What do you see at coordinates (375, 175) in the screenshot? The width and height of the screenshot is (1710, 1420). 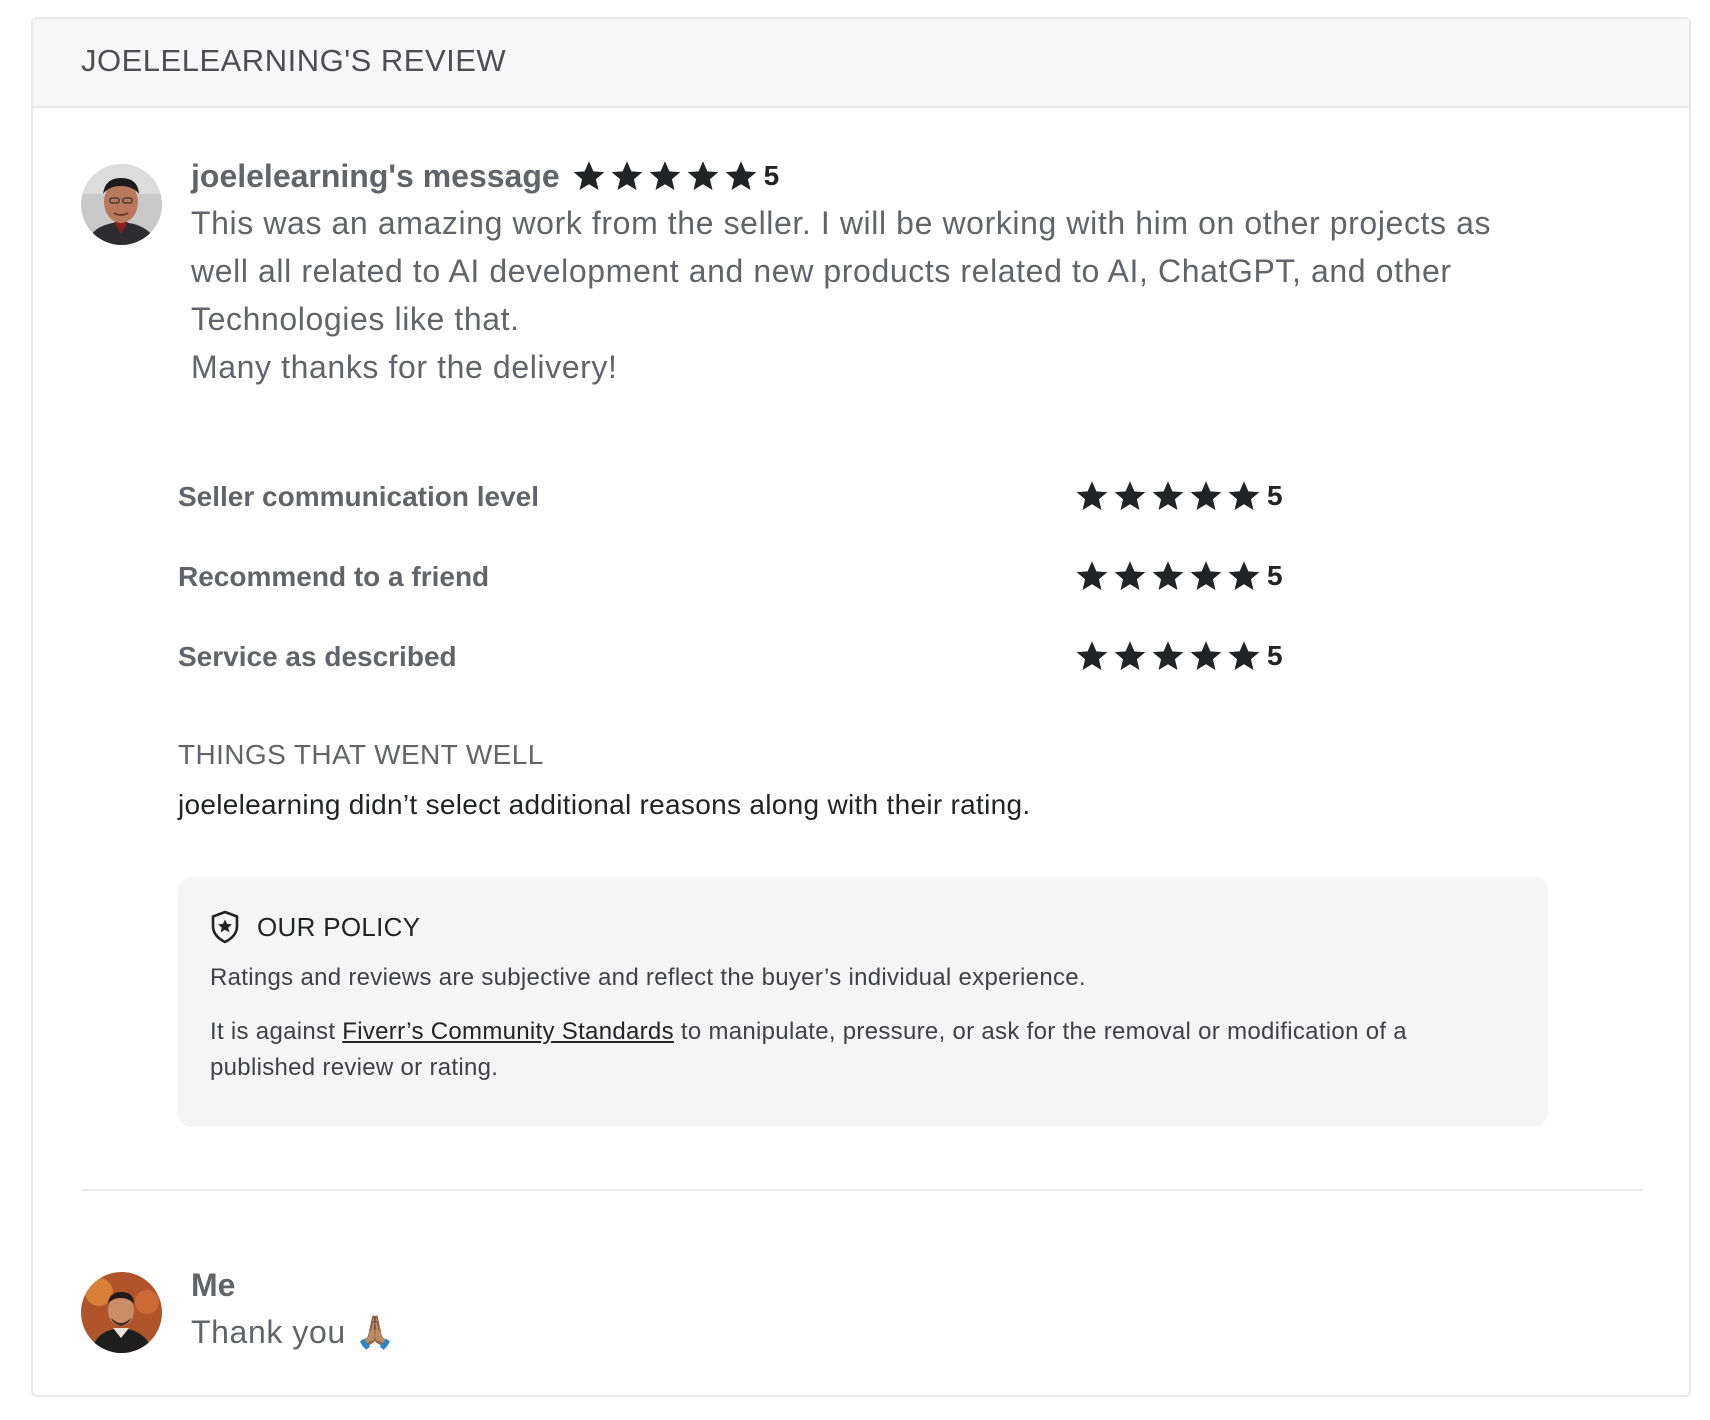 I see `buyer-name: joelelearning's message` at bounding box center [375, 175].